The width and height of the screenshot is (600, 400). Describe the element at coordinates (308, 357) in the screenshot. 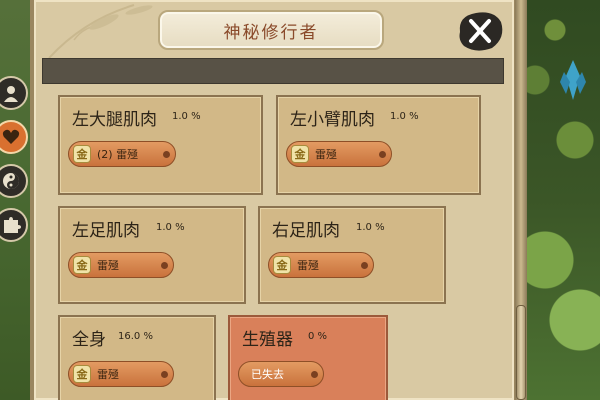

I see `body-part-card-lost: 生殖器 0 % 已失去` at that location.